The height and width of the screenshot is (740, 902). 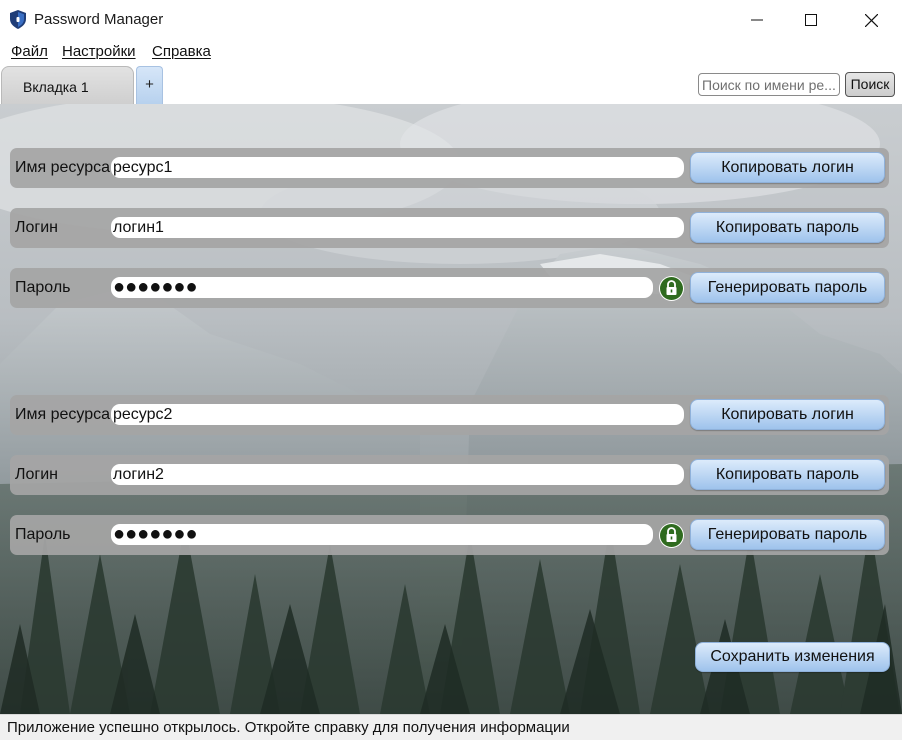 I want to click on window-title: Password Manager, so click(x=99, y=19).